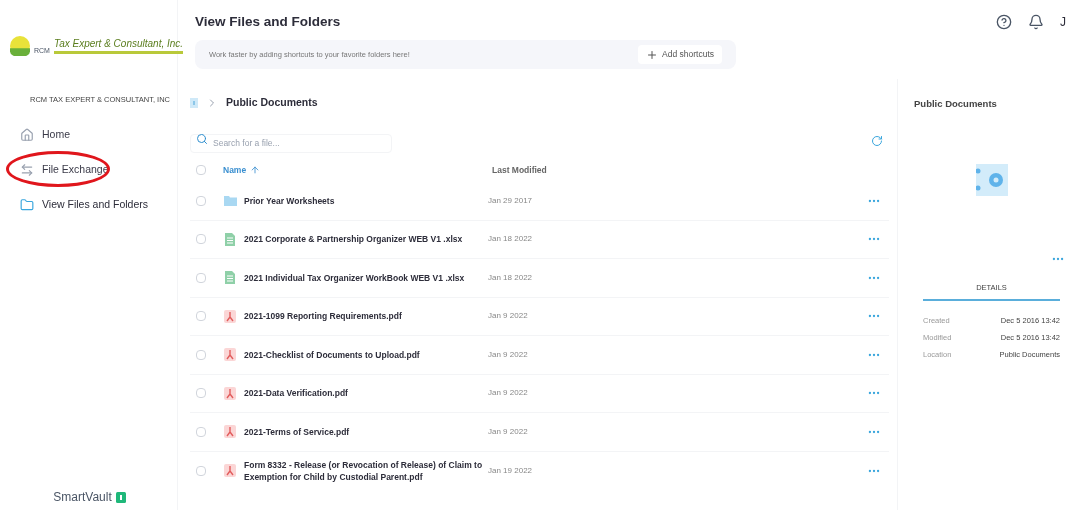 Image resolution: width=1070 pixels, height=510 pixels. What do you see at coordinates (366, 316) in the screenshot?
I see `file-name: 2021-1099 Reporting Requirements.pdf` at bounding box center [366, 316].